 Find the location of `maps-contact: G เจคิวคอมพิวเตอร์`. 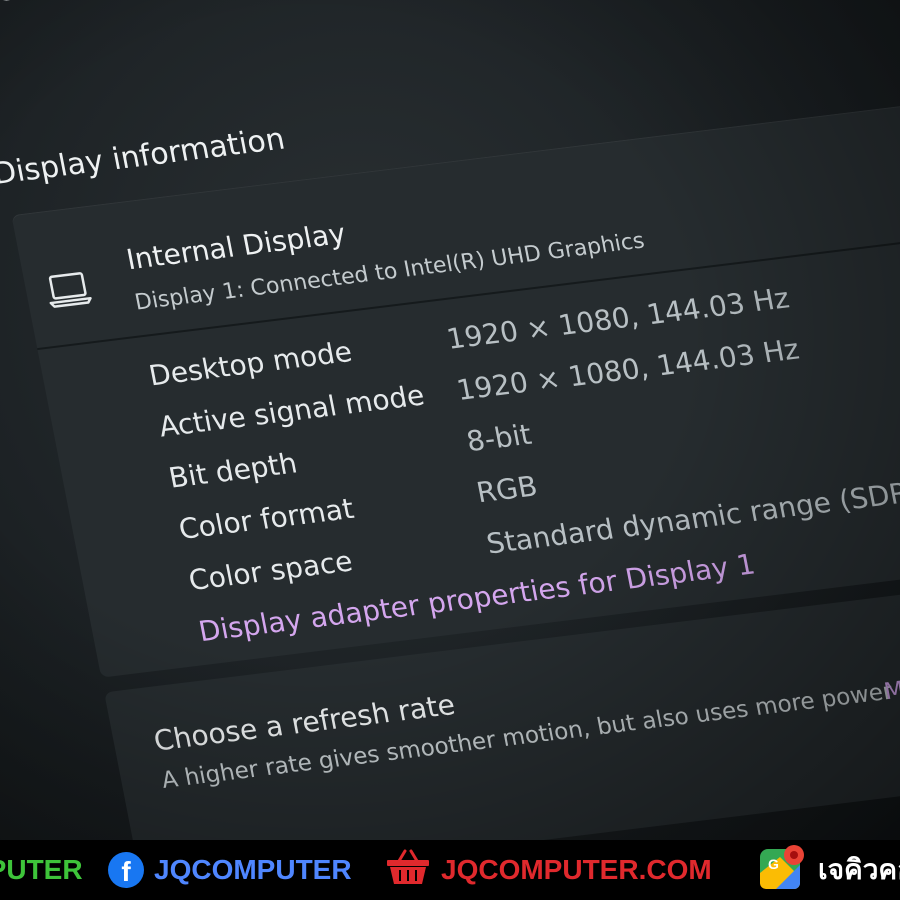

maps-contact: G เจคิวคอมพิวเตอร์ is located at coordinates (829, 870).